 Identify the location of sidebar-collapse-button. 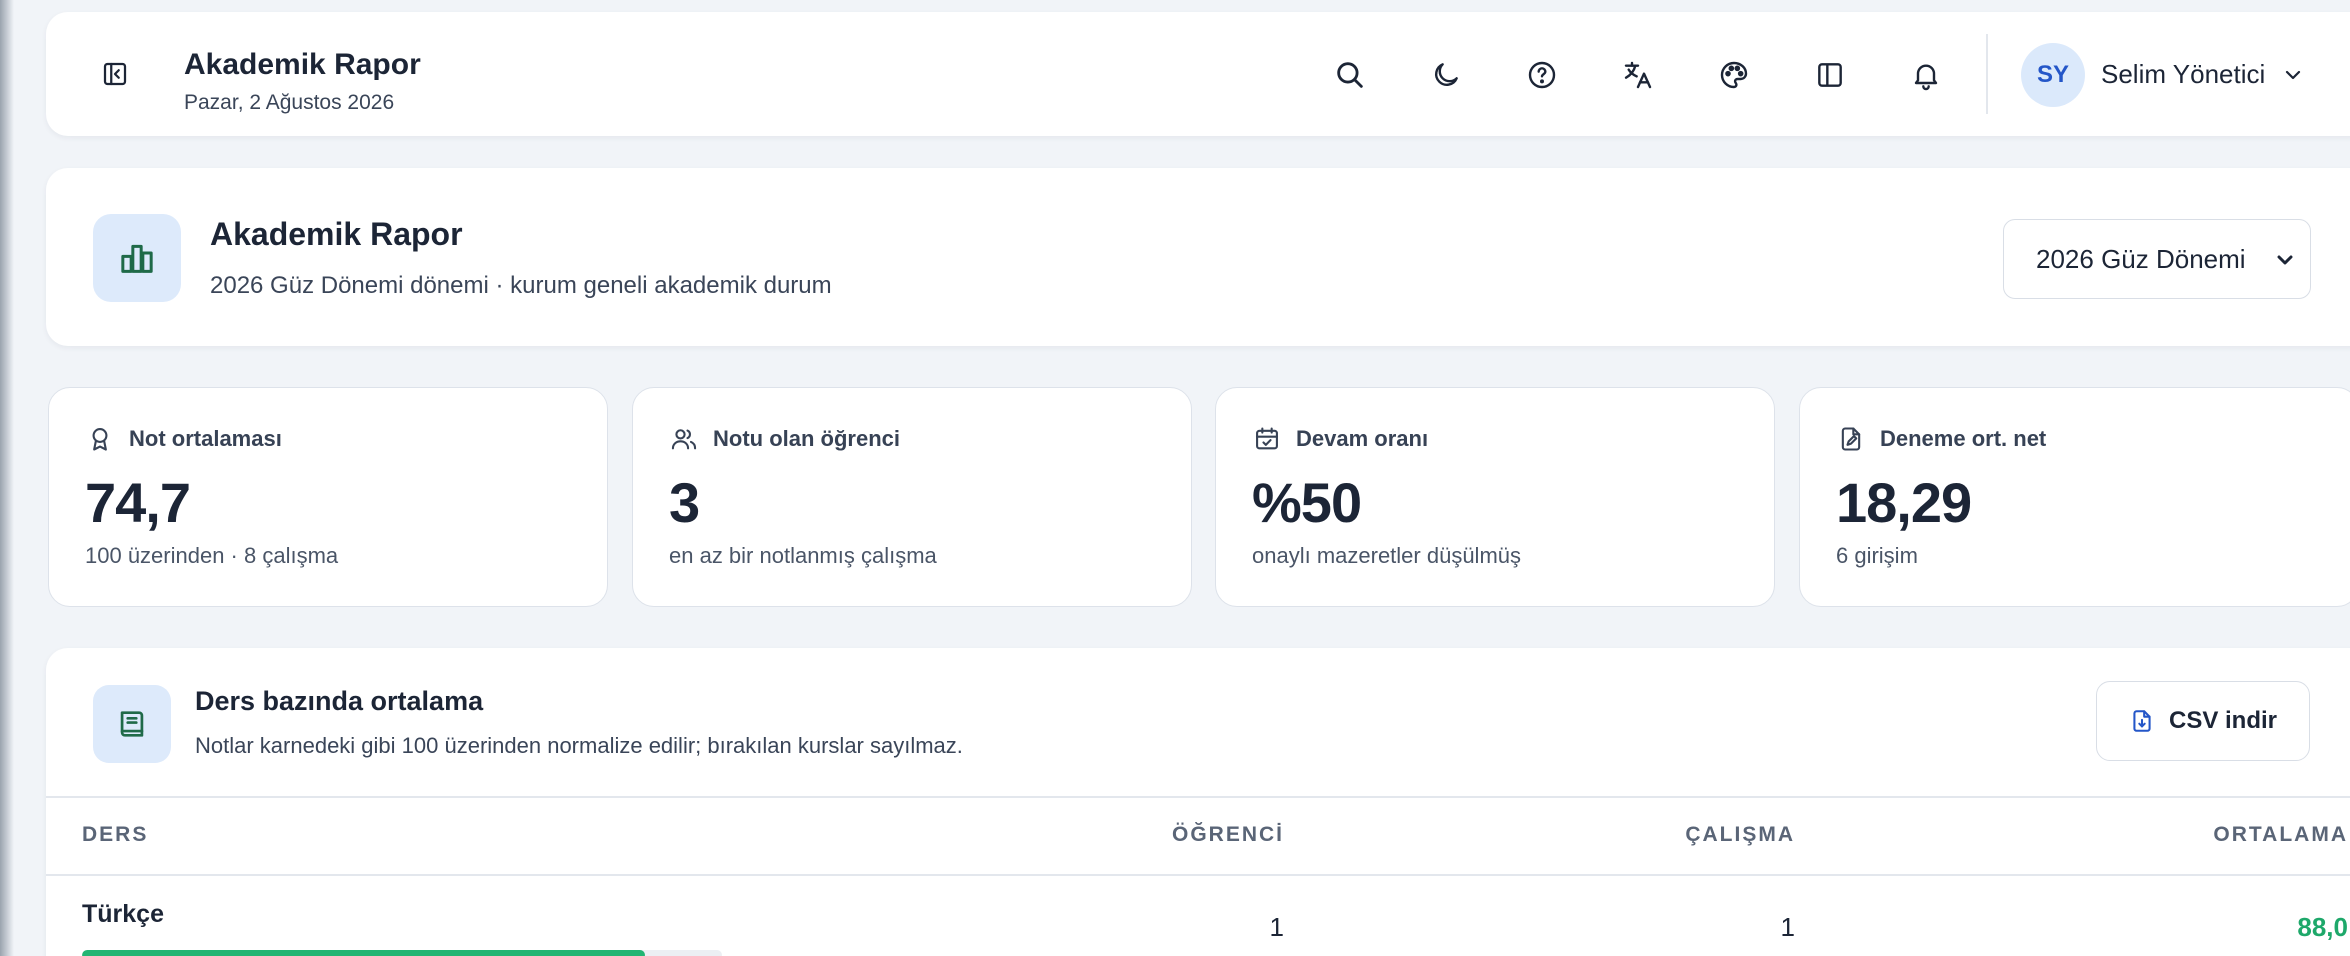
(115, 74).